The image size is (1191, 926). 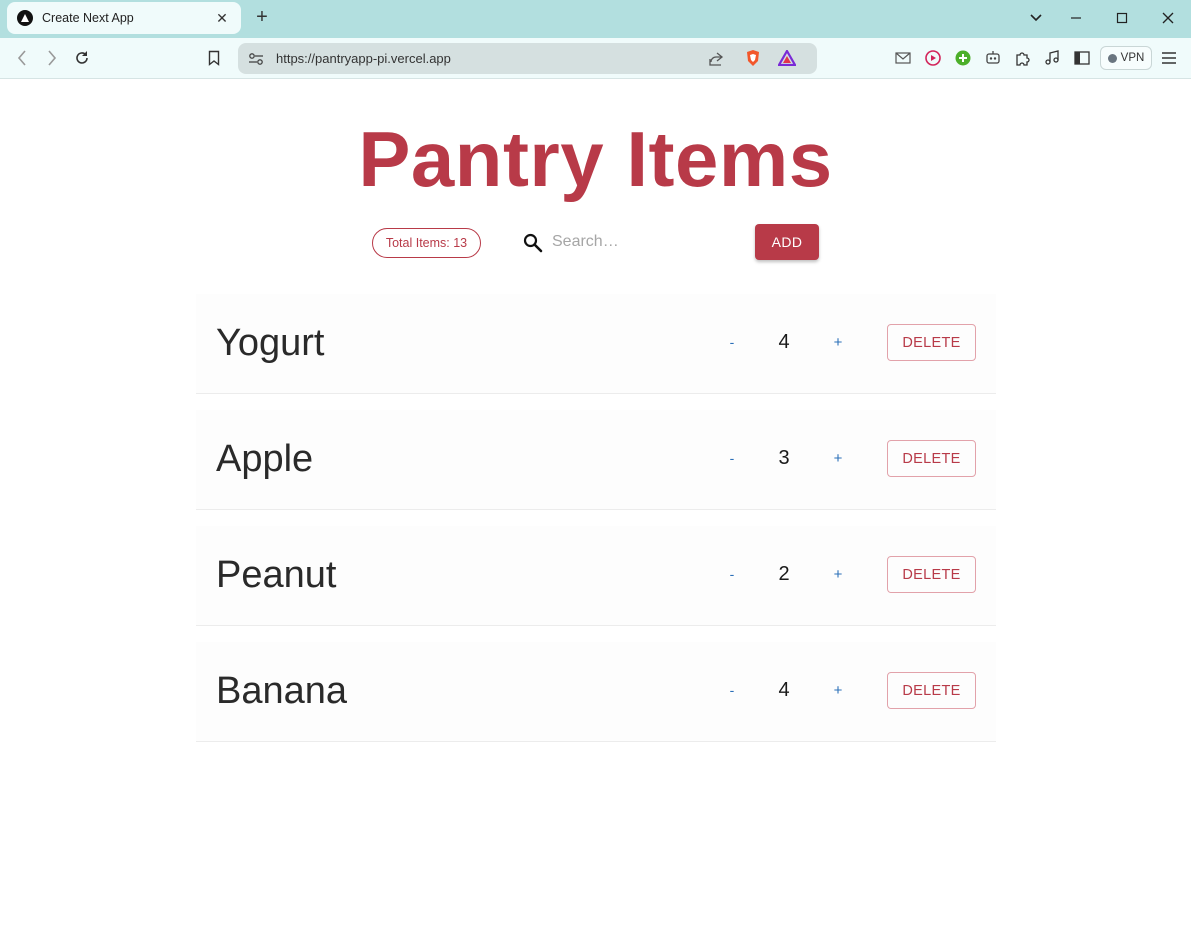 What do you see at coordinates (596, 460) in the screenshot?
I see `pantry-item-row: Apple - 3 + DELETE` at bounding box center [596, 460].